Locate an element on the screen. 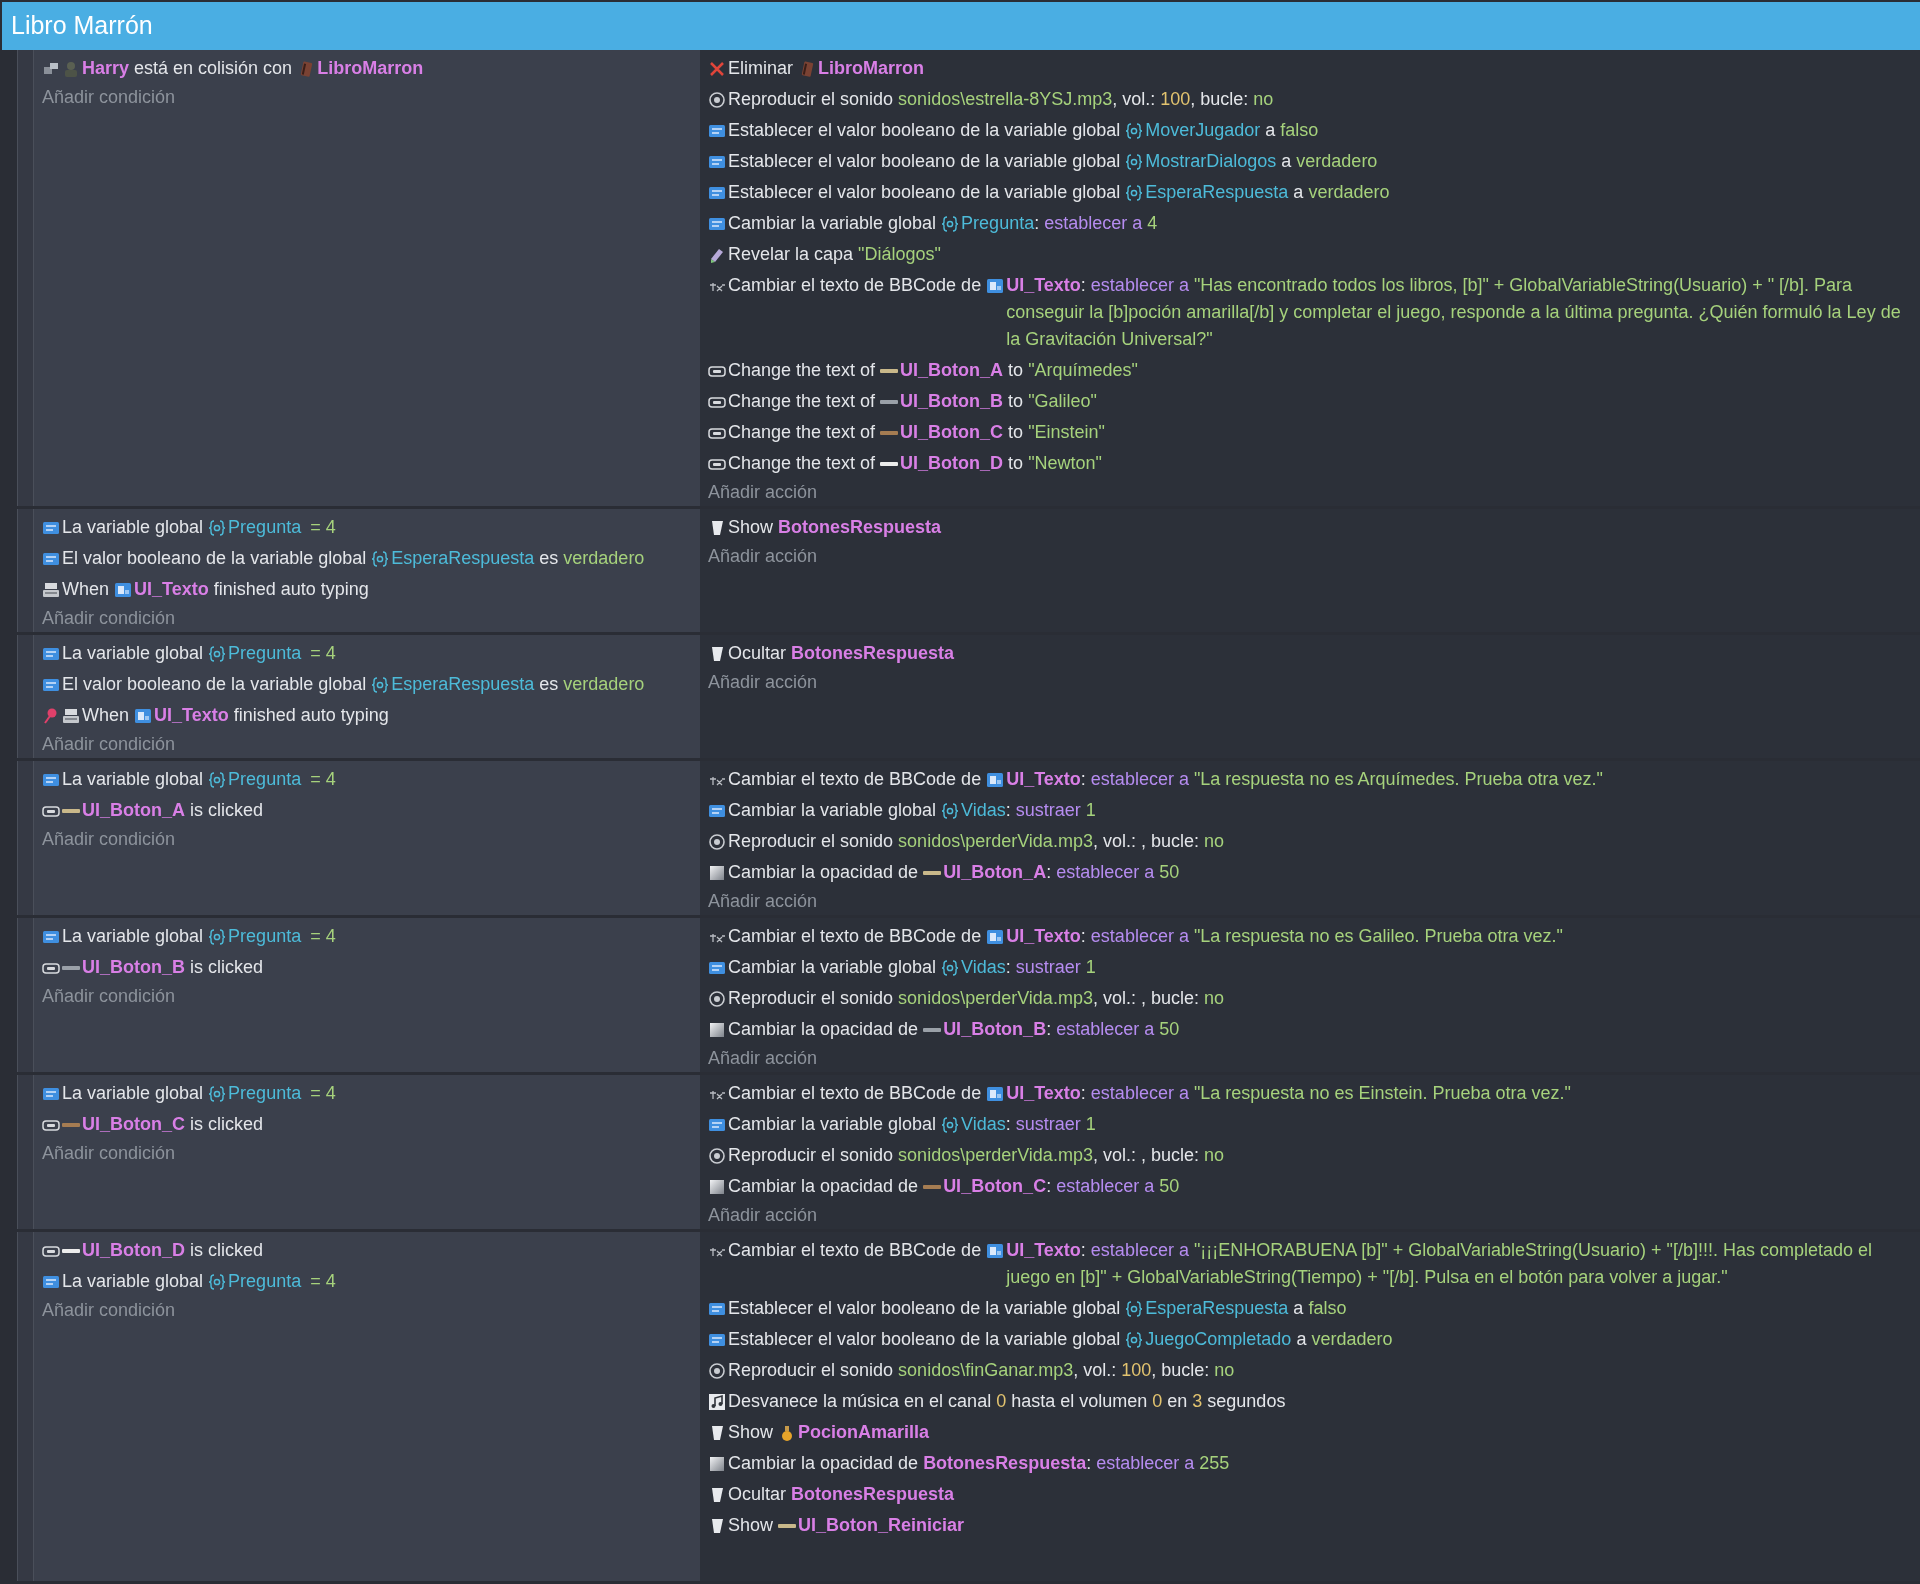 The height and width of the screenshot is (1584, 1920). condition-text: UI_Boton_B is clicked is located at coordinates (173, 967).